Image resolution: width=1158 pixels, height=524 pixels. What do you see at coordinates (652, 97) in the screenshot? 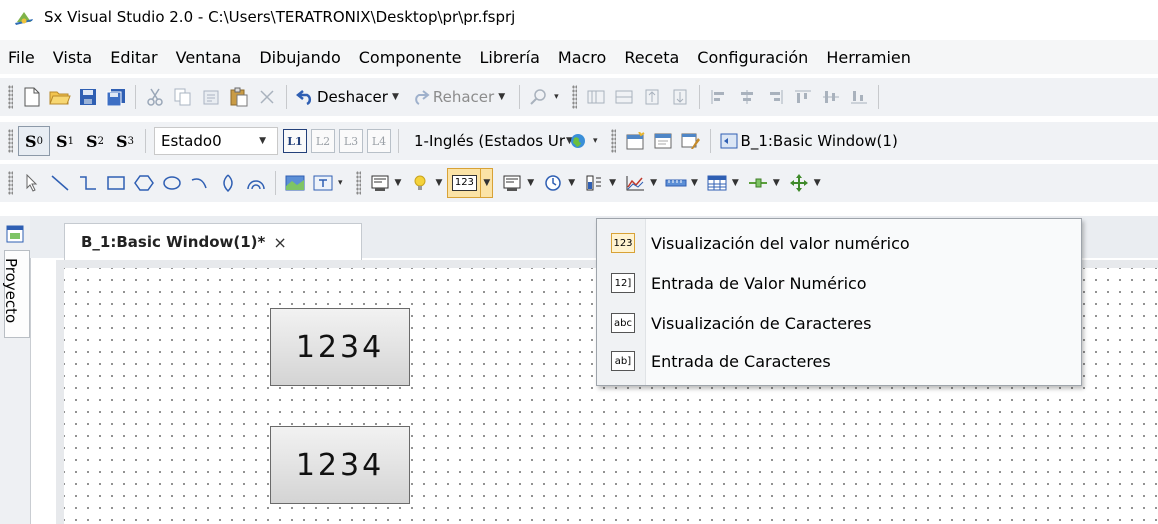
I see `bring-front-icon` at bounding box center [652, 97].